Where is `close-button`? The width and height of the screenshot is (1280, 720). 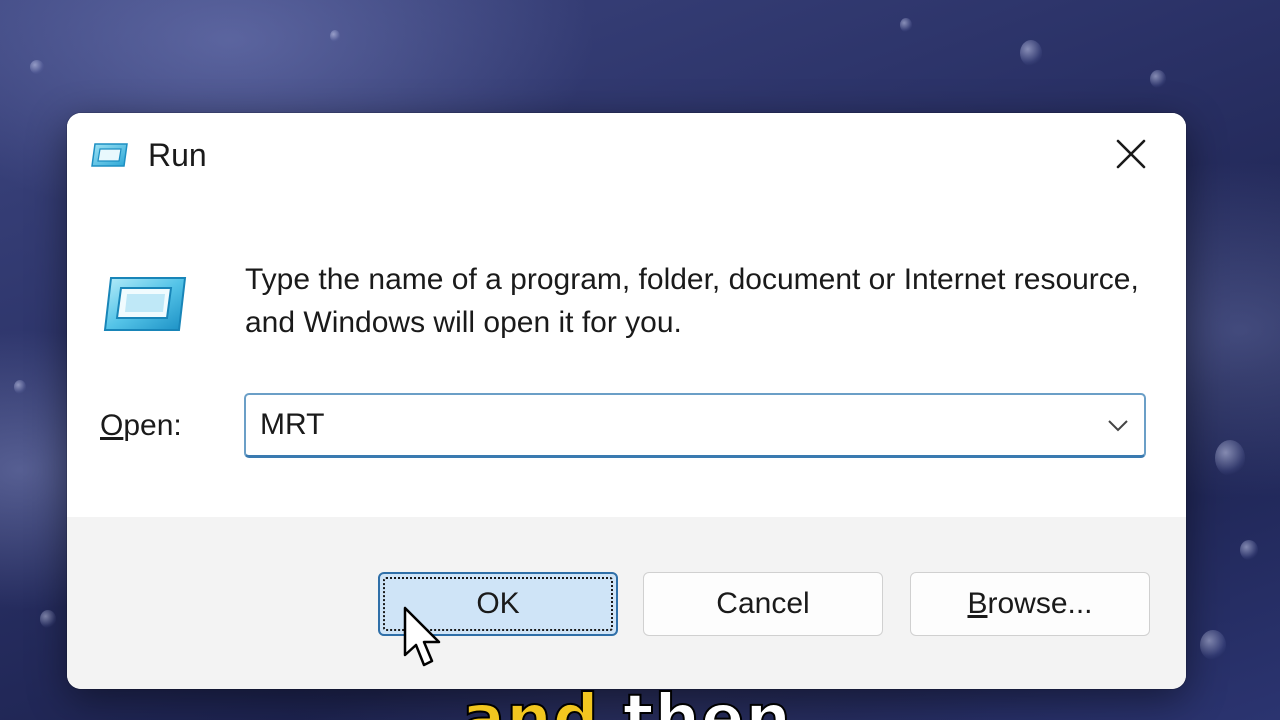 close-button is located at coordinates (1131, 154).